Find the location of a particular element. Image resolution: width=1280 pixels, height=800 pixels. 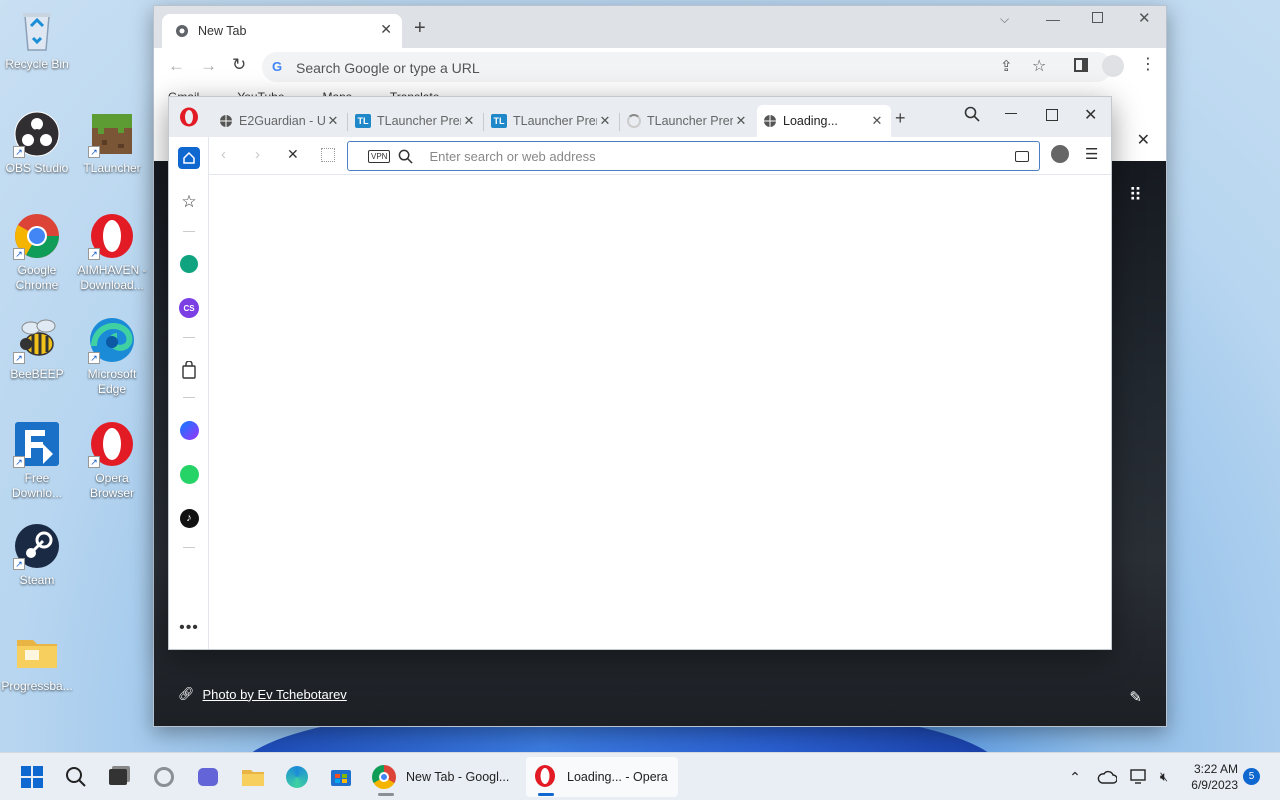

tab-grid-icon is located at coordinates (328, 155).